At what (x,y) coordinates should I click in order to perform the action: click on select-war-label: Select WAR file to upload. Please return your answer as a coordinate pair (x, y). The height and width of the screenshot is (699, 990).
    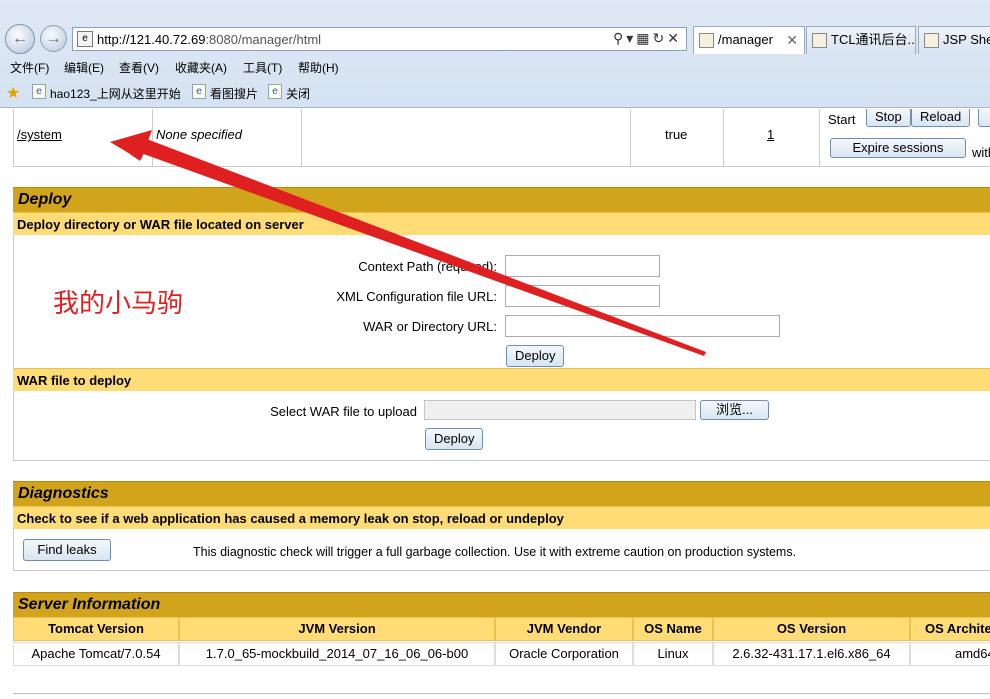
    Looking at the image, I should click on (343, 411).